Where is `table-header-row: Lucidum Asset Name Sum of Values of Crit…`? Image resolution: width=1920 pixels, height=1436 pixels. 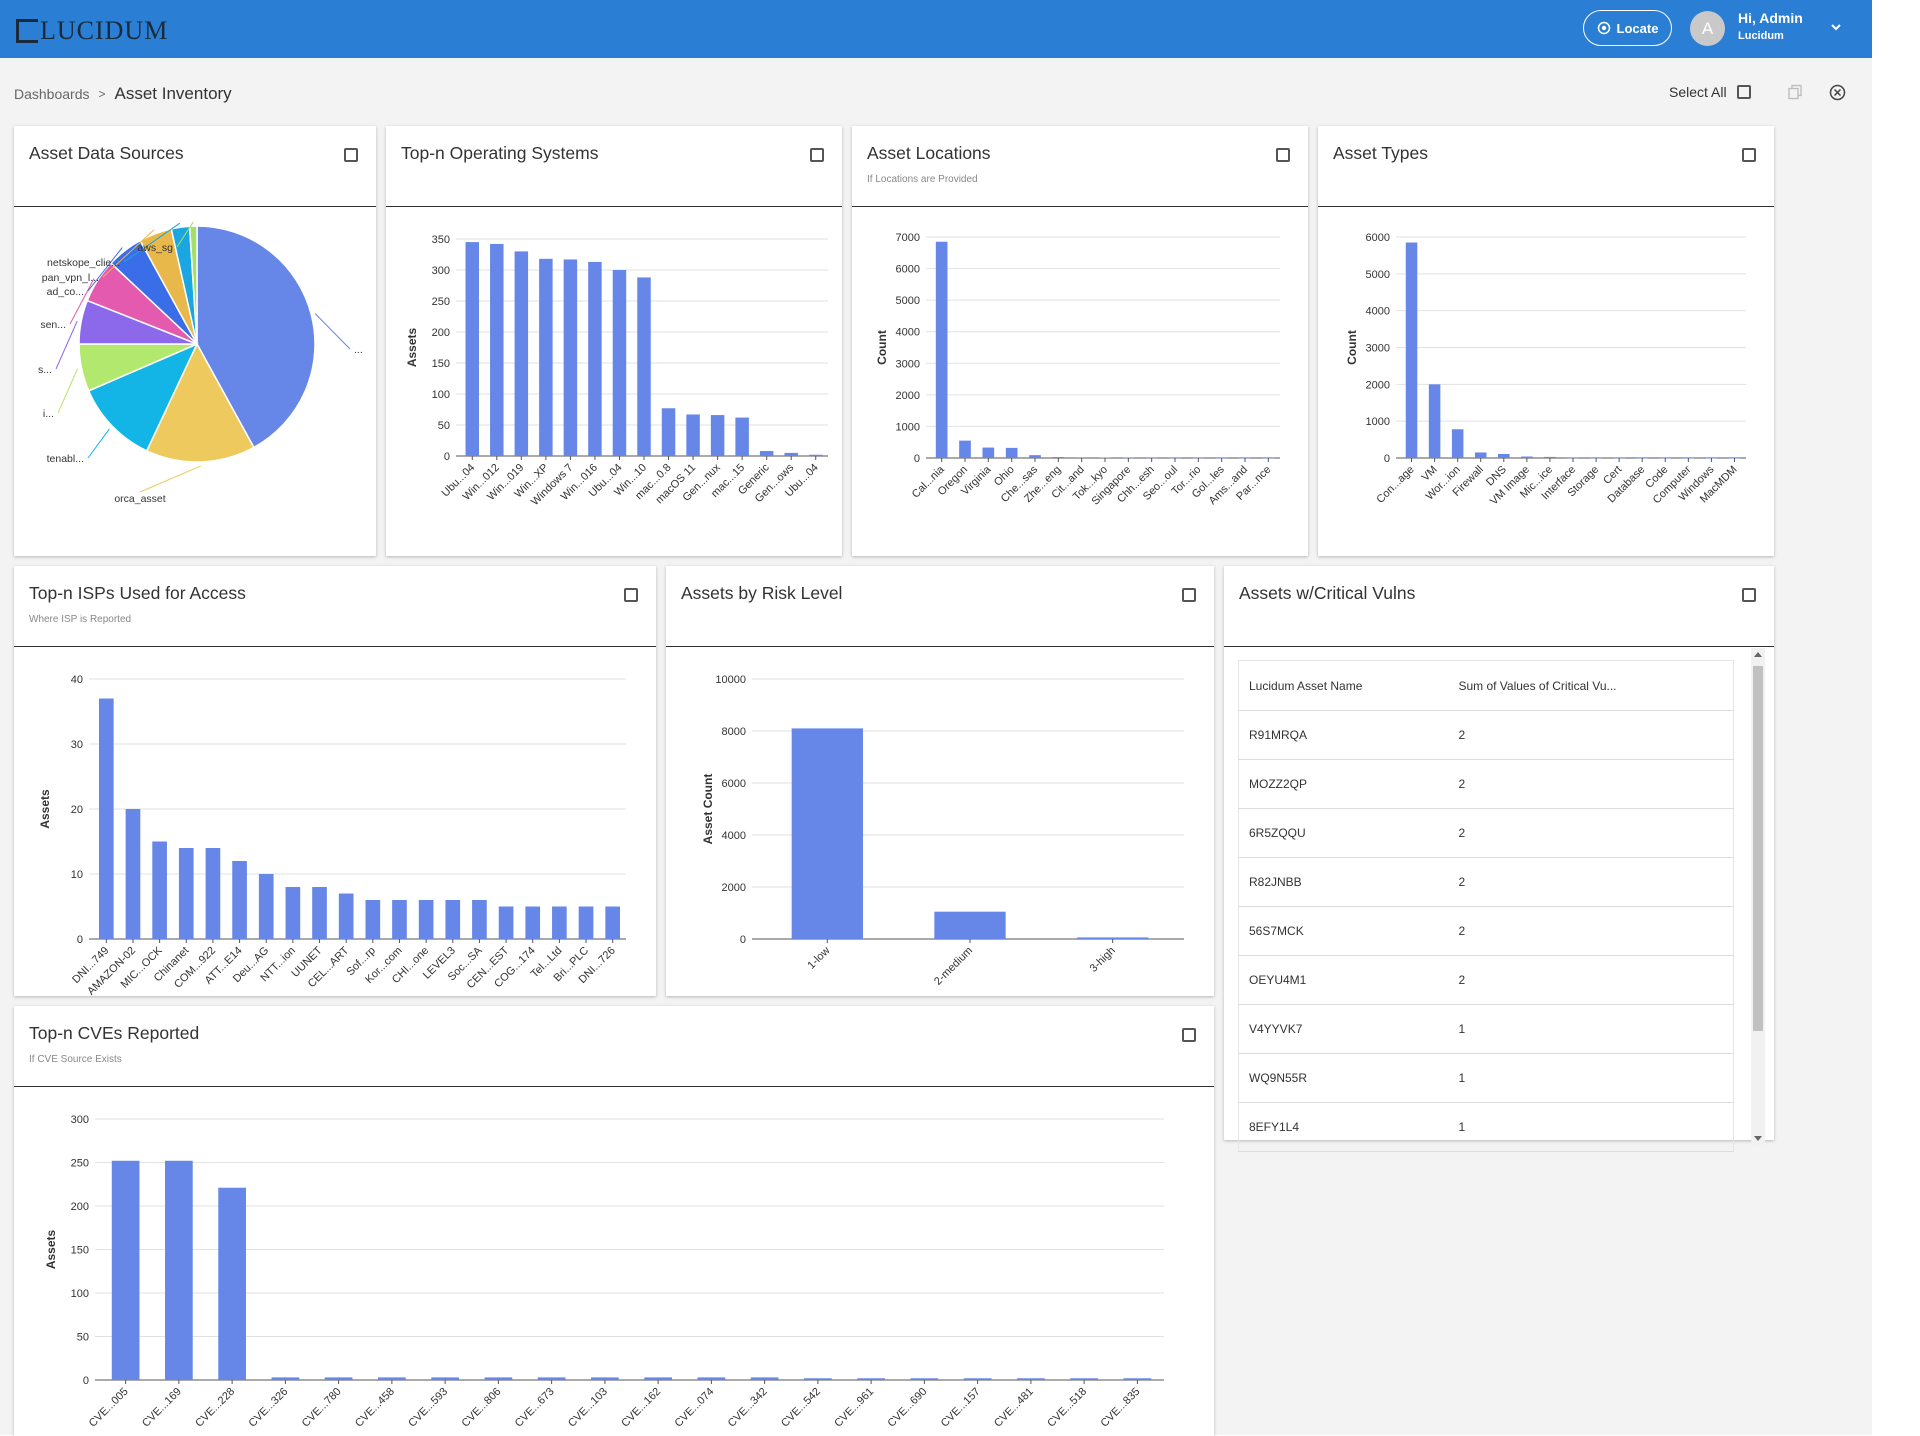 table-header-row: Lucidum Asset Name Sum of Values of Crit… is located at coordinates (1486, 685).